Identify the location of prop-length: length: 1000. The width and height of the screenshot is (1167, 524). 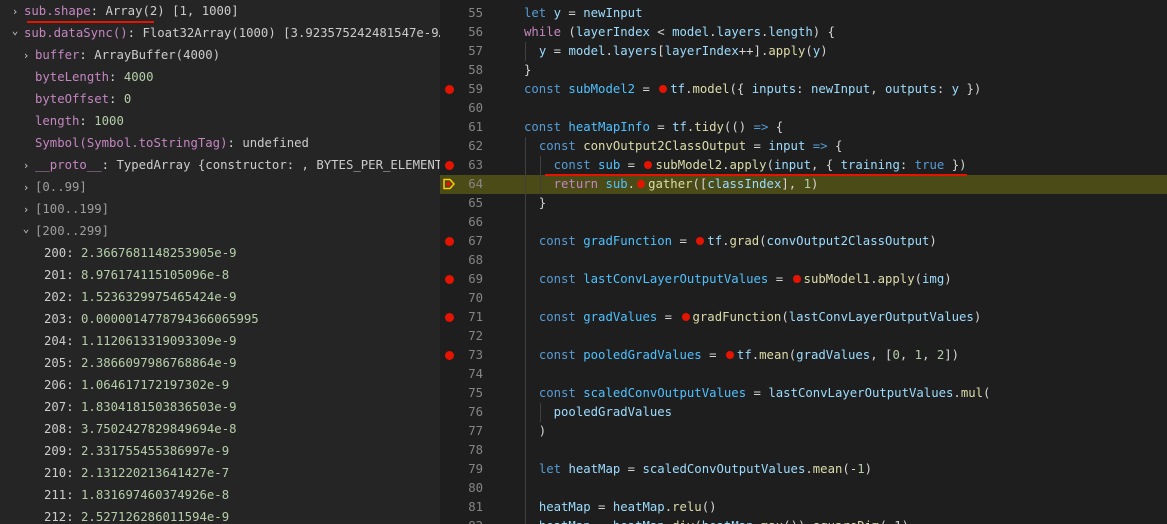
(237, 121).